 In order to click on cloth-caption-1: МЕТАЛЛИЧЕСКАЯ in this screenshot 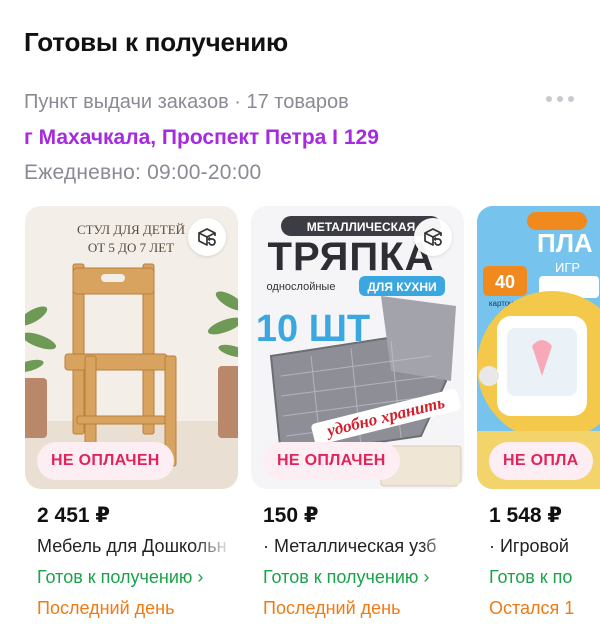, I will do `click(361, 227)`.